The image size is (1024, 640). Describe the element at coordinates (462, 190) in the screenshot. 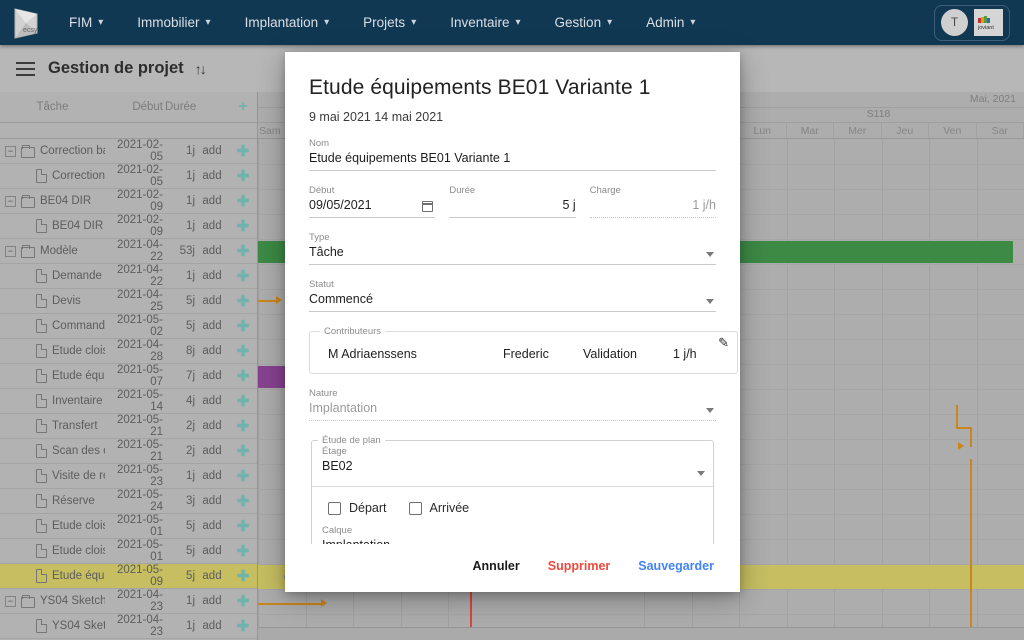

I see `field-duree-label: Durée` at that location.